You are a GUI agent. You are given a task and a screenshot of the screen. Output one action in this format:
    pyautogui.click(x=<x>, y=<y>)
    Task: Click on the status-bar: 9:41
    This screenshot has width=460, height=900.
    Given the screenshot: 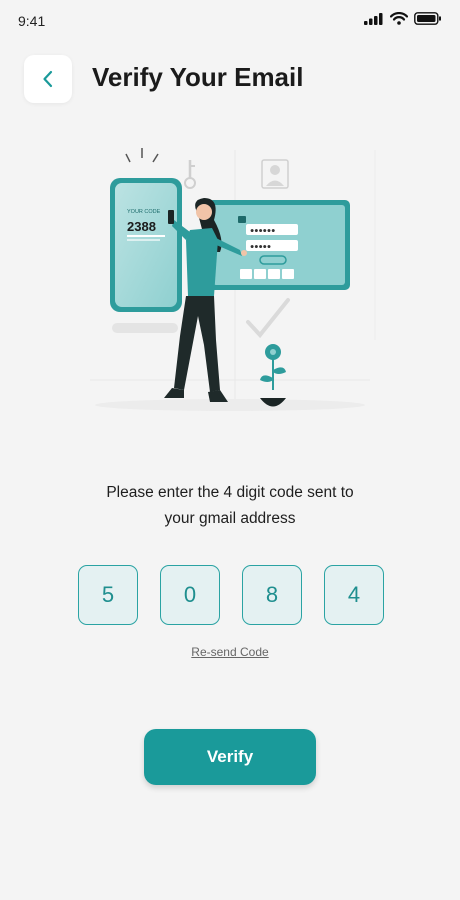 What is the action you would take?
    pyautogui.click(x=230, y=22)
    